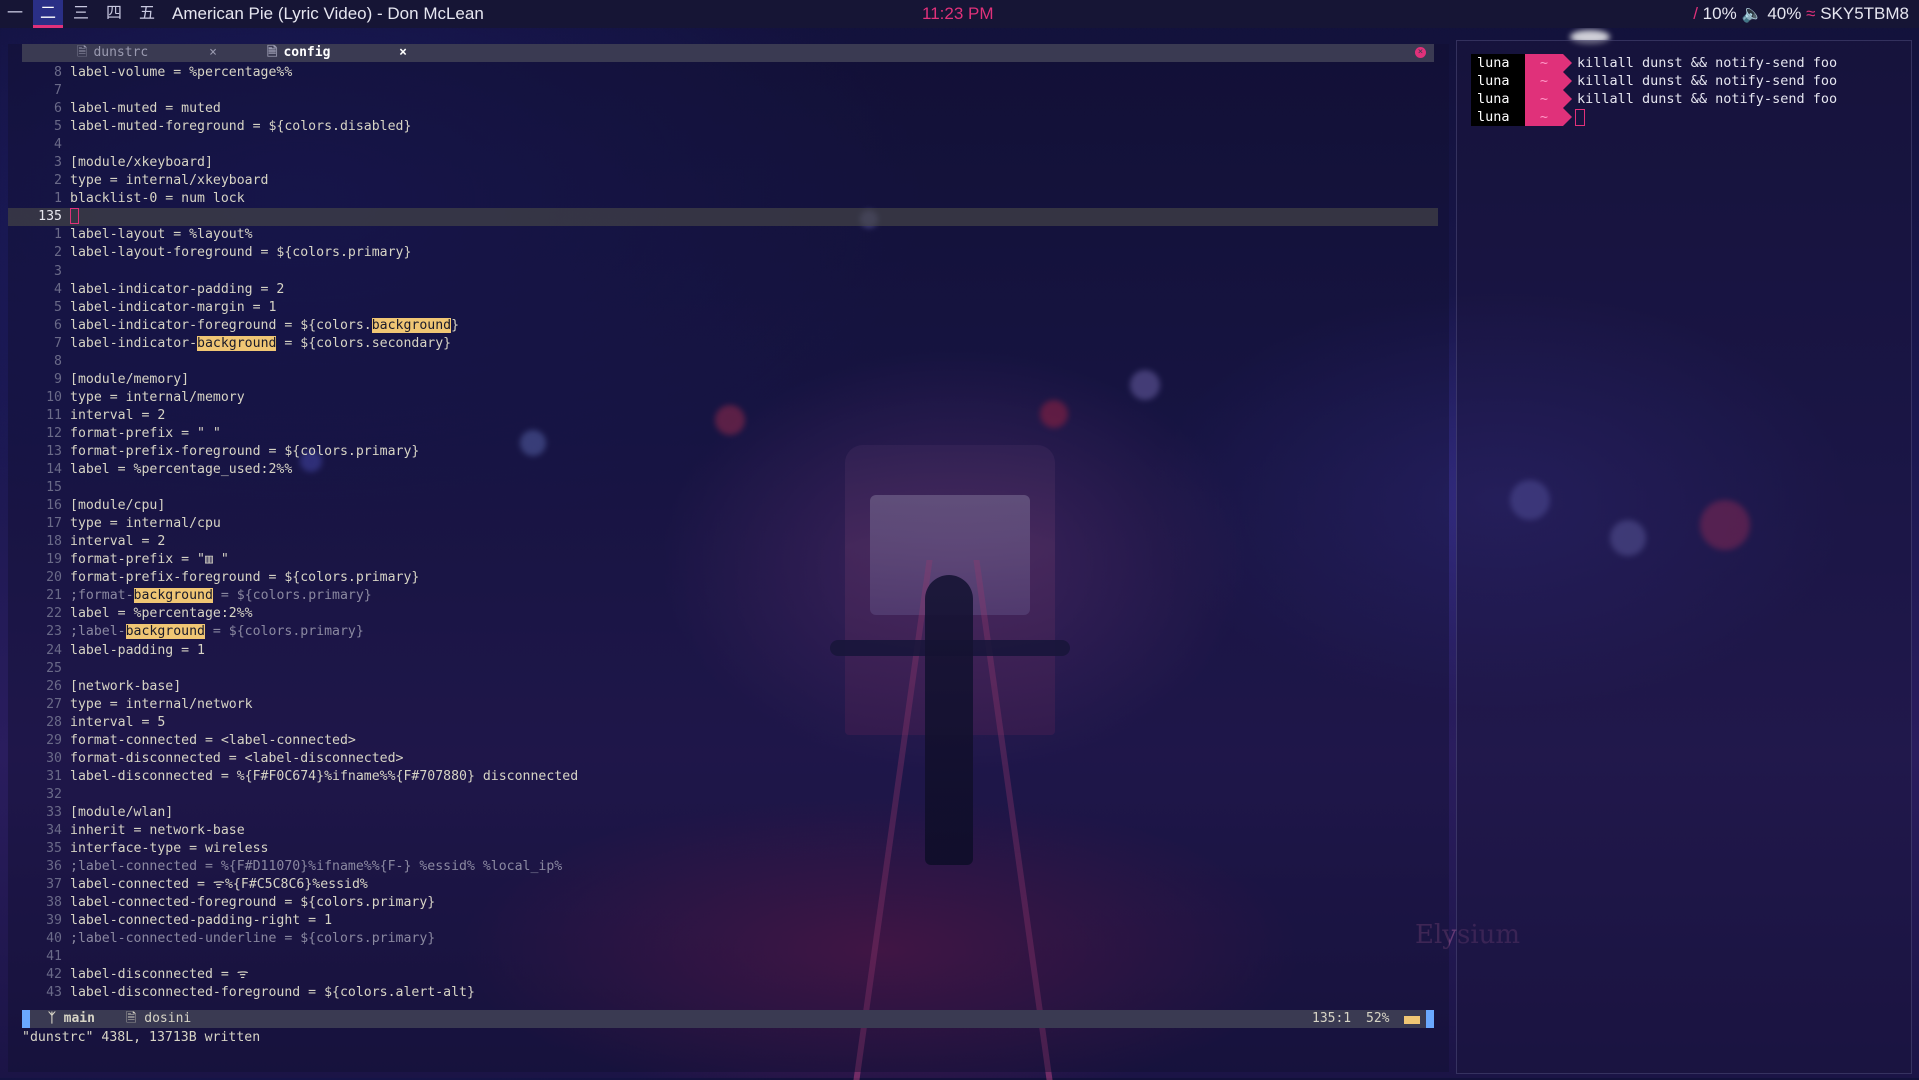  Describe the element at coordinates (723, 885) in the screenshot. I see `code-line: 37 label-connected = ᯤ%{F#C5C8C6}%essid%` at that location.